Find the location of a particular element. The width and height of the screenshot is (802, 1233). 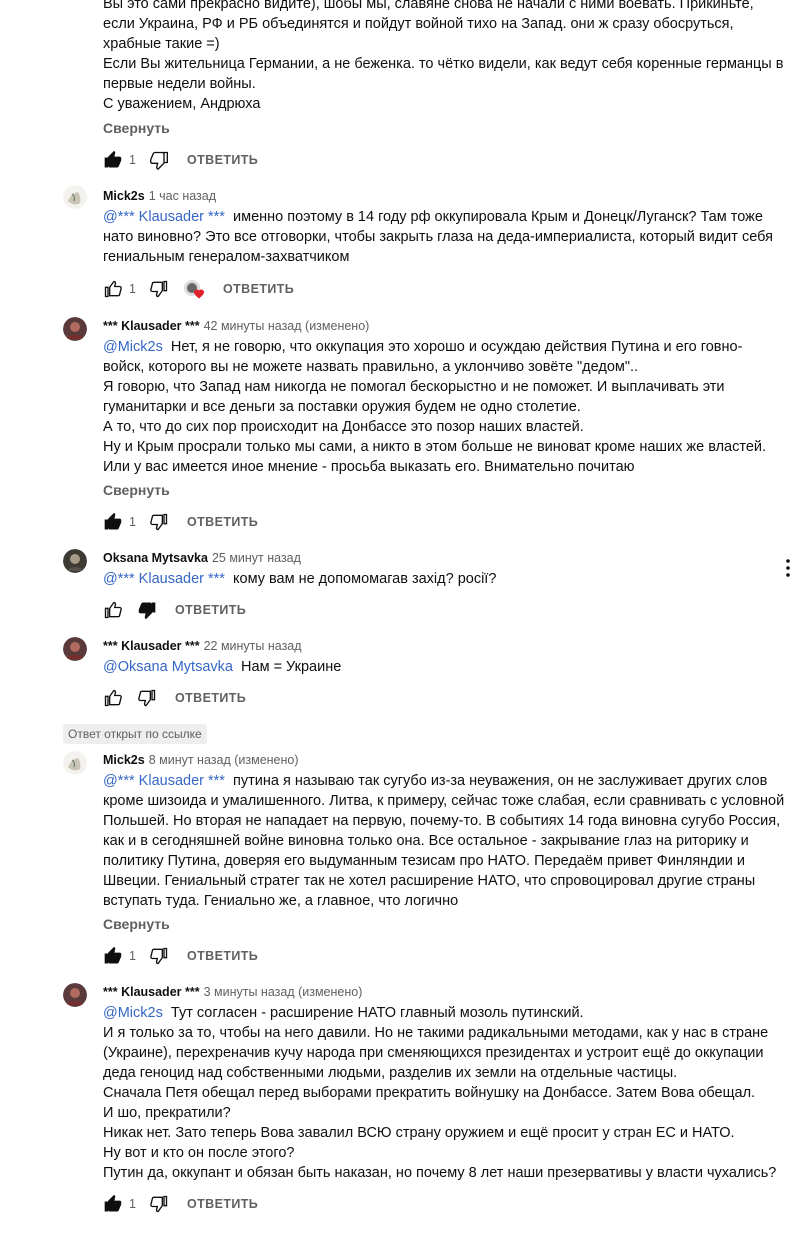

comment-header: *** Klausader *** 22 минуты назад is located at coordinates (202, 646).